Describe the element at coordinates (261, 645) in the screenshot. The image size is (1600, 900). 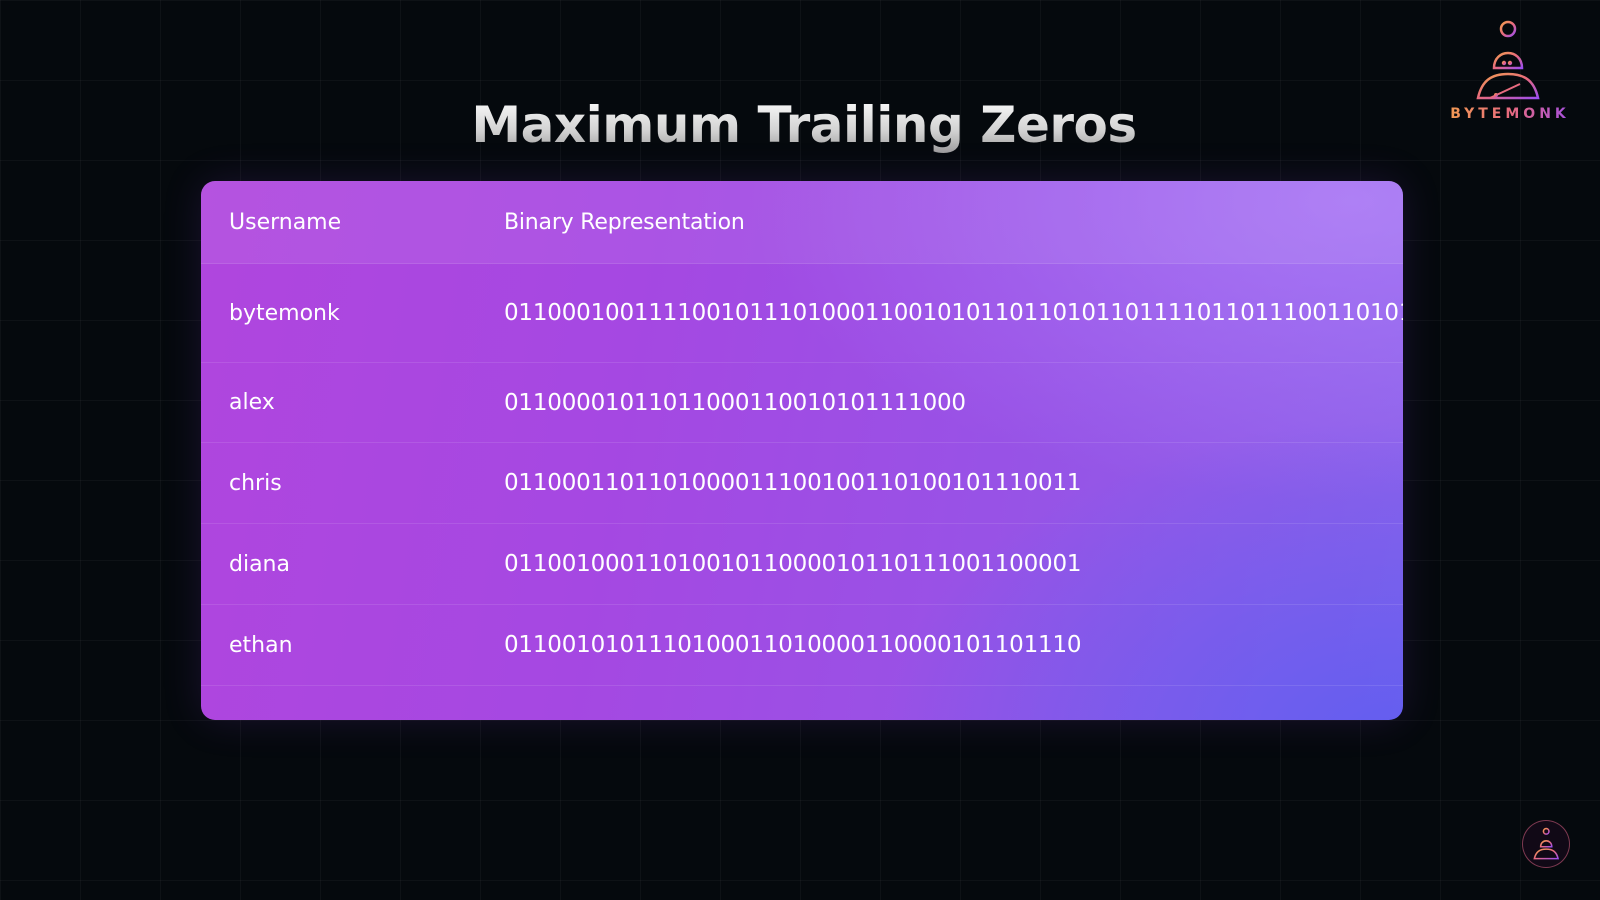
I see `username-cell: ethan` at that location.